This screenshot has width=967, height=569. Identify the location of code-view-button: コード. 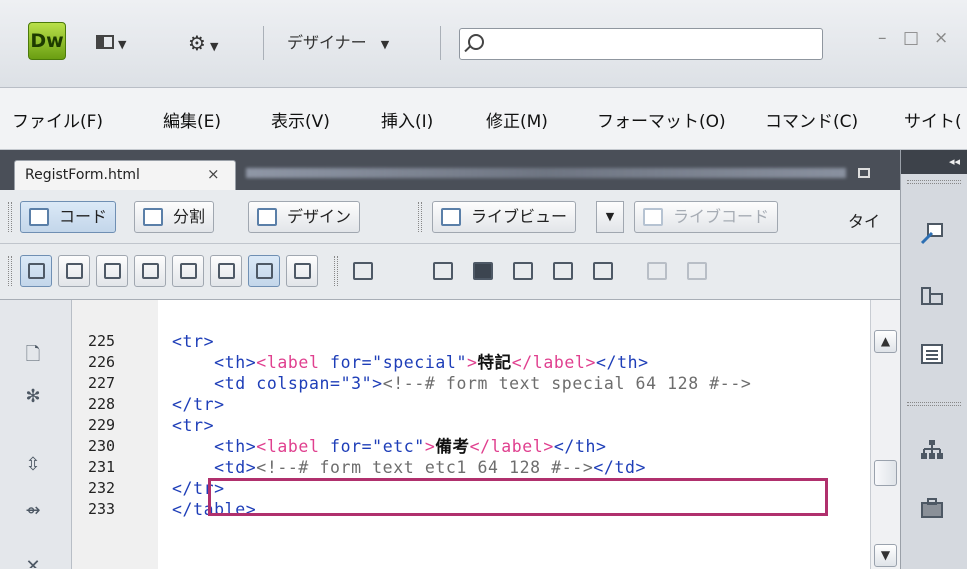
(68, 217).